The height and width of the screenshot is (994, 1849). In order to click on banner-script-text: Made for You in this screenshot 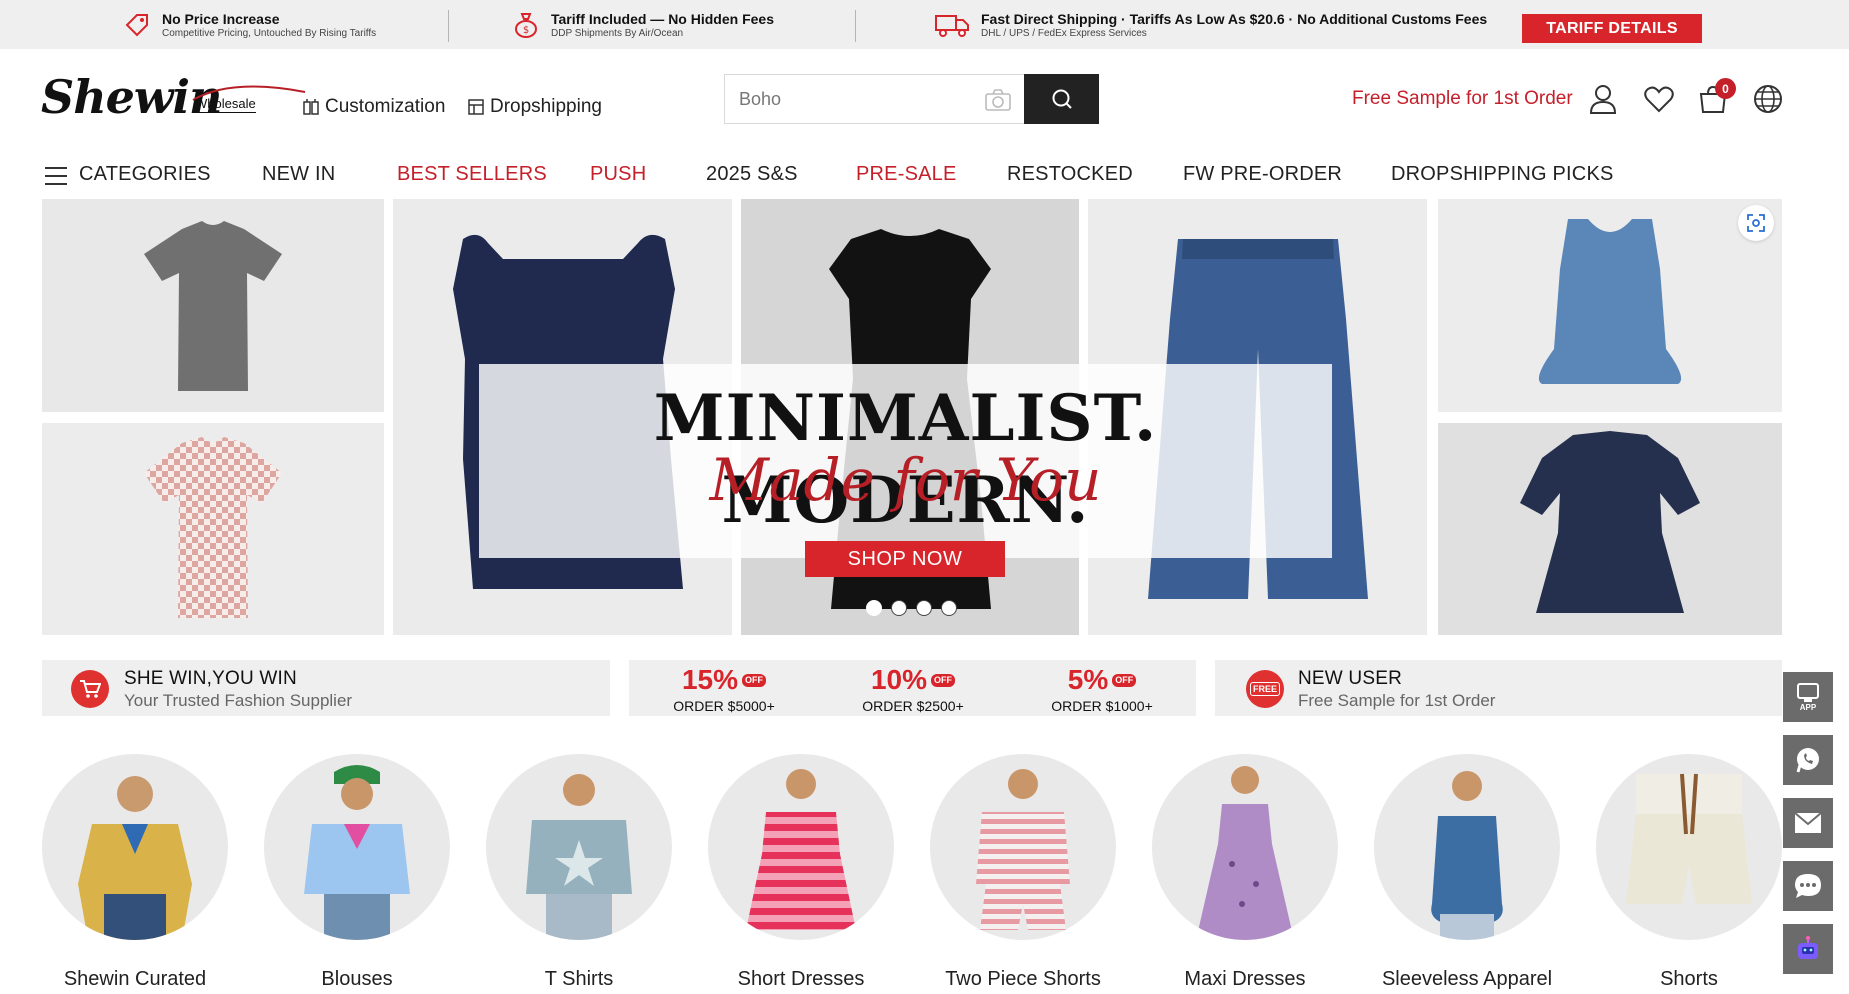, I will do `click(905, 480)`.